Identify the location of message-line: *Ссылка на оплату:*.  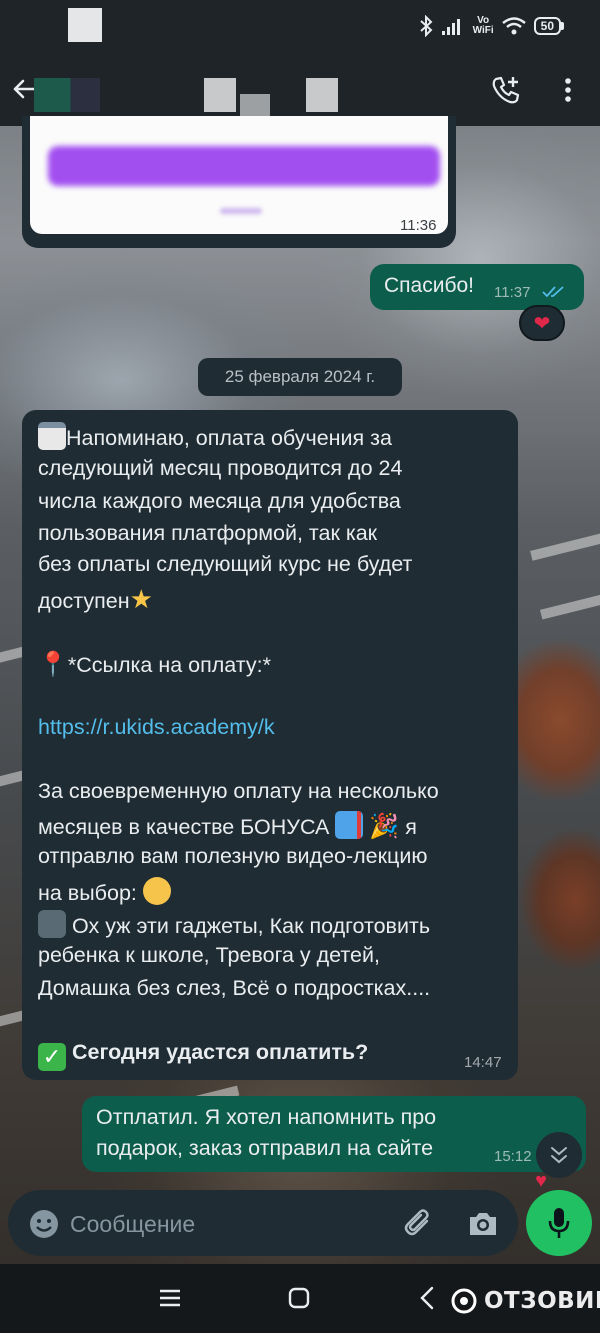
(169, 665).